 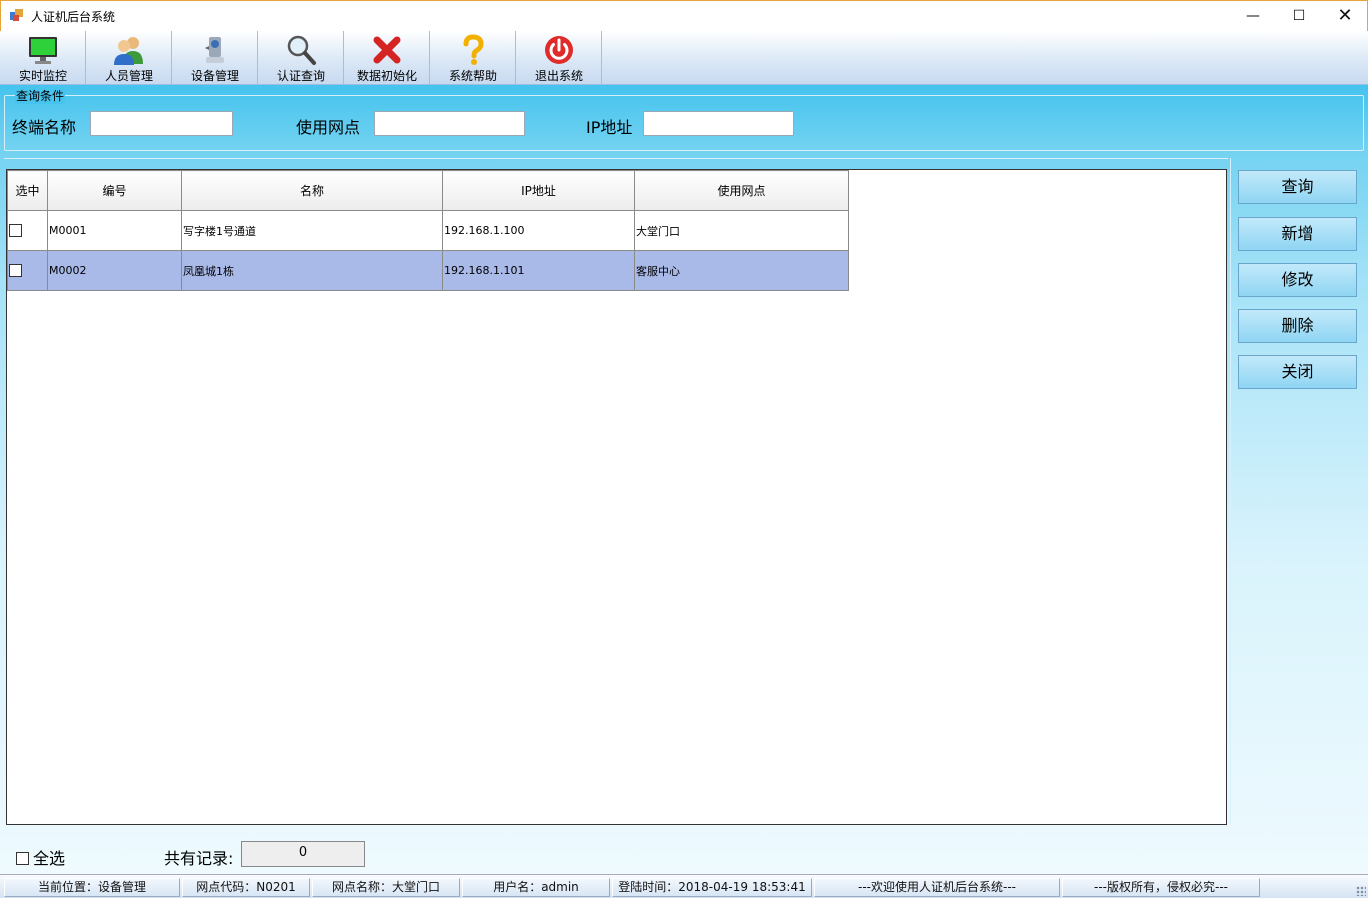 I want to click on delete-button: 删除, so click(x=1297, y=326).